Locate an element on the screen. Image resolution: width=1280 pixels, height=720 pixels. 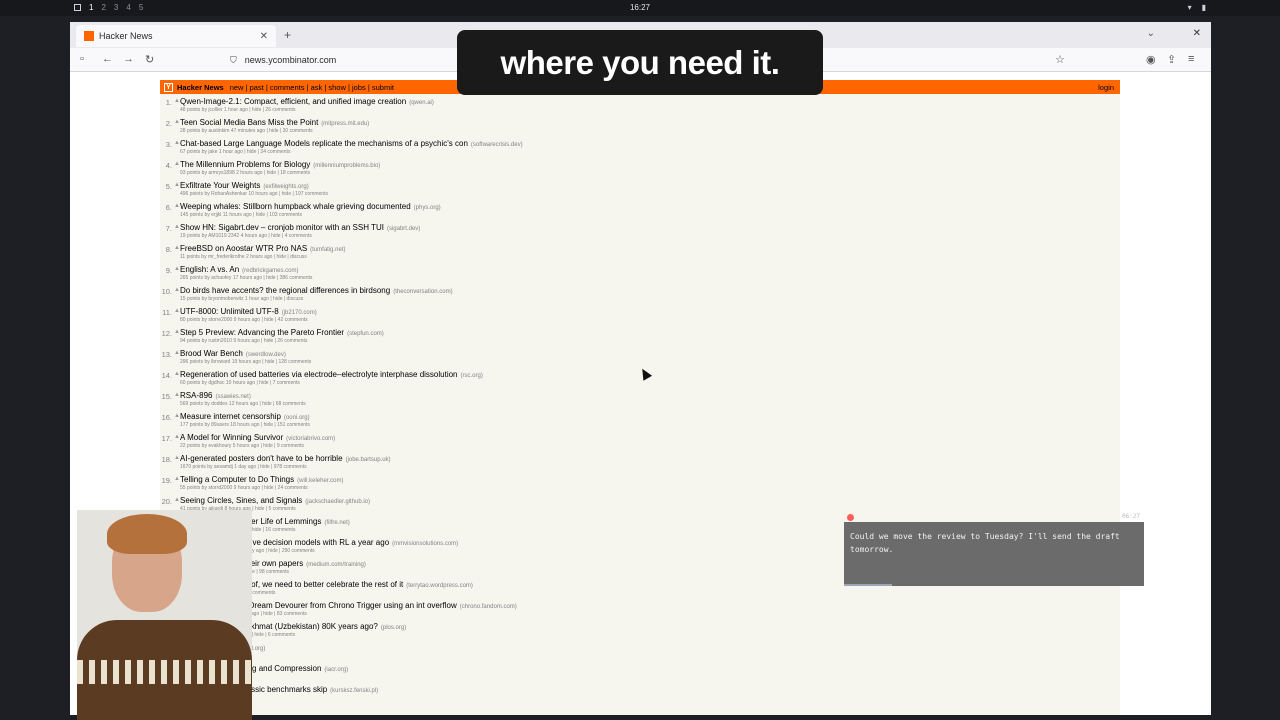
bookmark-star-icon: ☆ is located at coordinates (1060, 59).